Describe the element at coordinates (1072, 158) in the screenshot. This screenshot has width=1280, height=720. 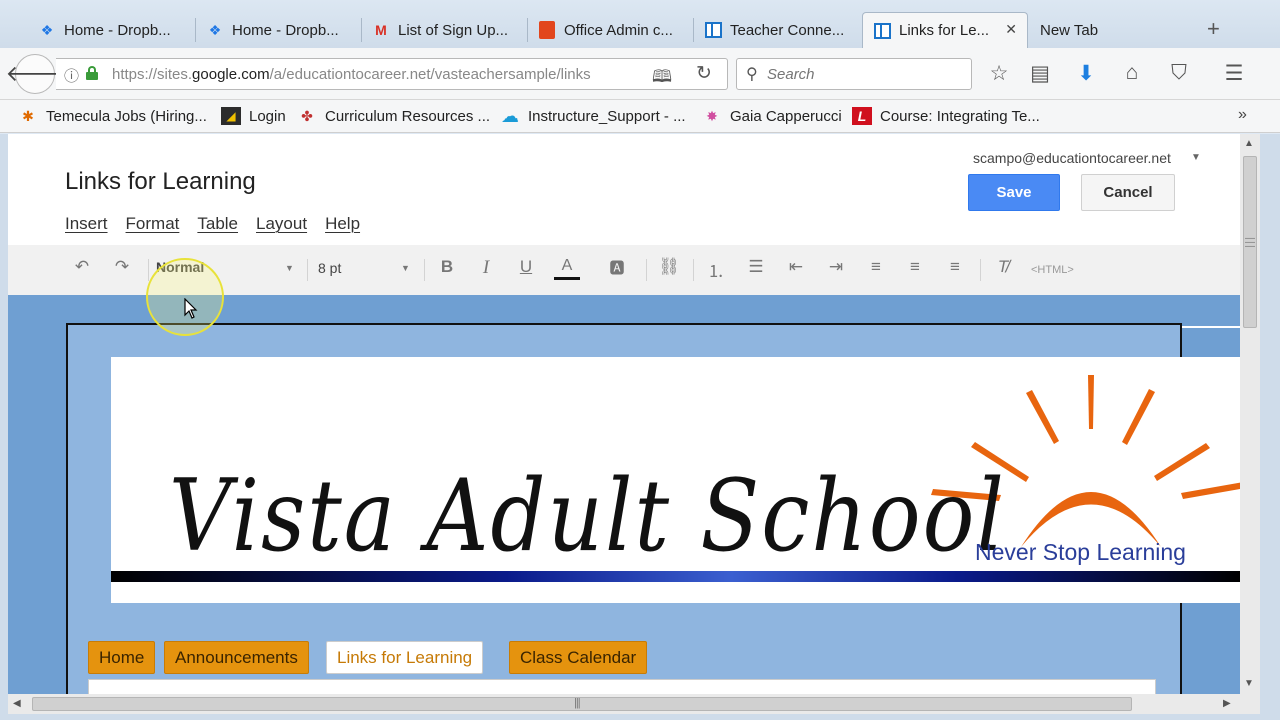
I see `account-email: scampo@educationtocareer.net` at that location.